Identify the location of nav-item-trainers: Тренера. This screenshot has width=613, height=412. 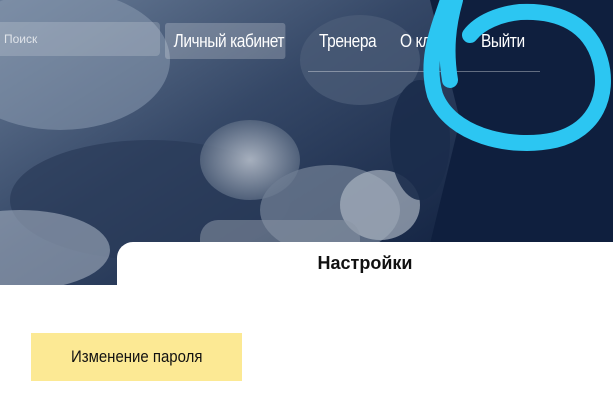
(348, 41).